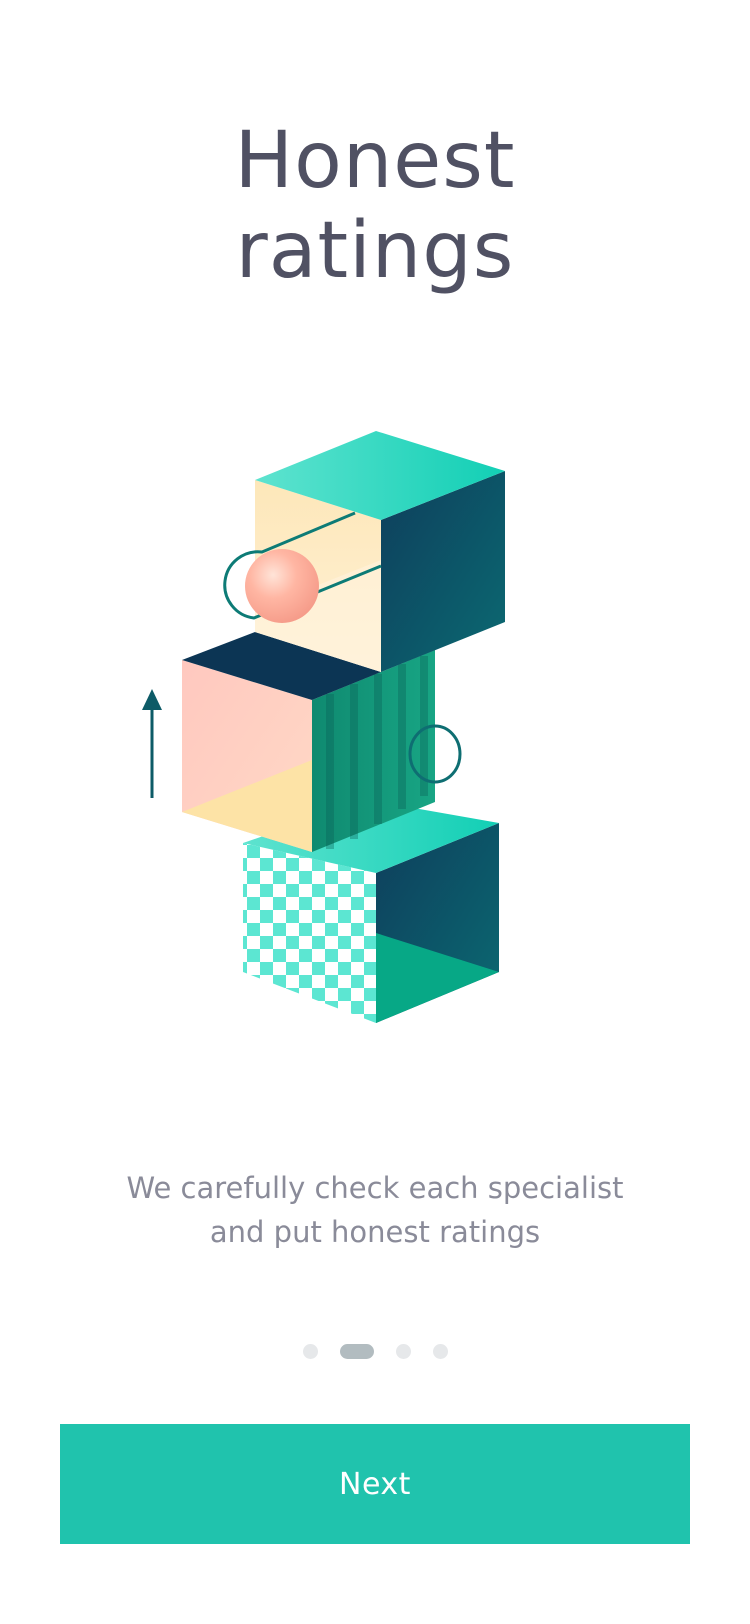  I want to click on page-dot-2-active, so click(356, 1351).